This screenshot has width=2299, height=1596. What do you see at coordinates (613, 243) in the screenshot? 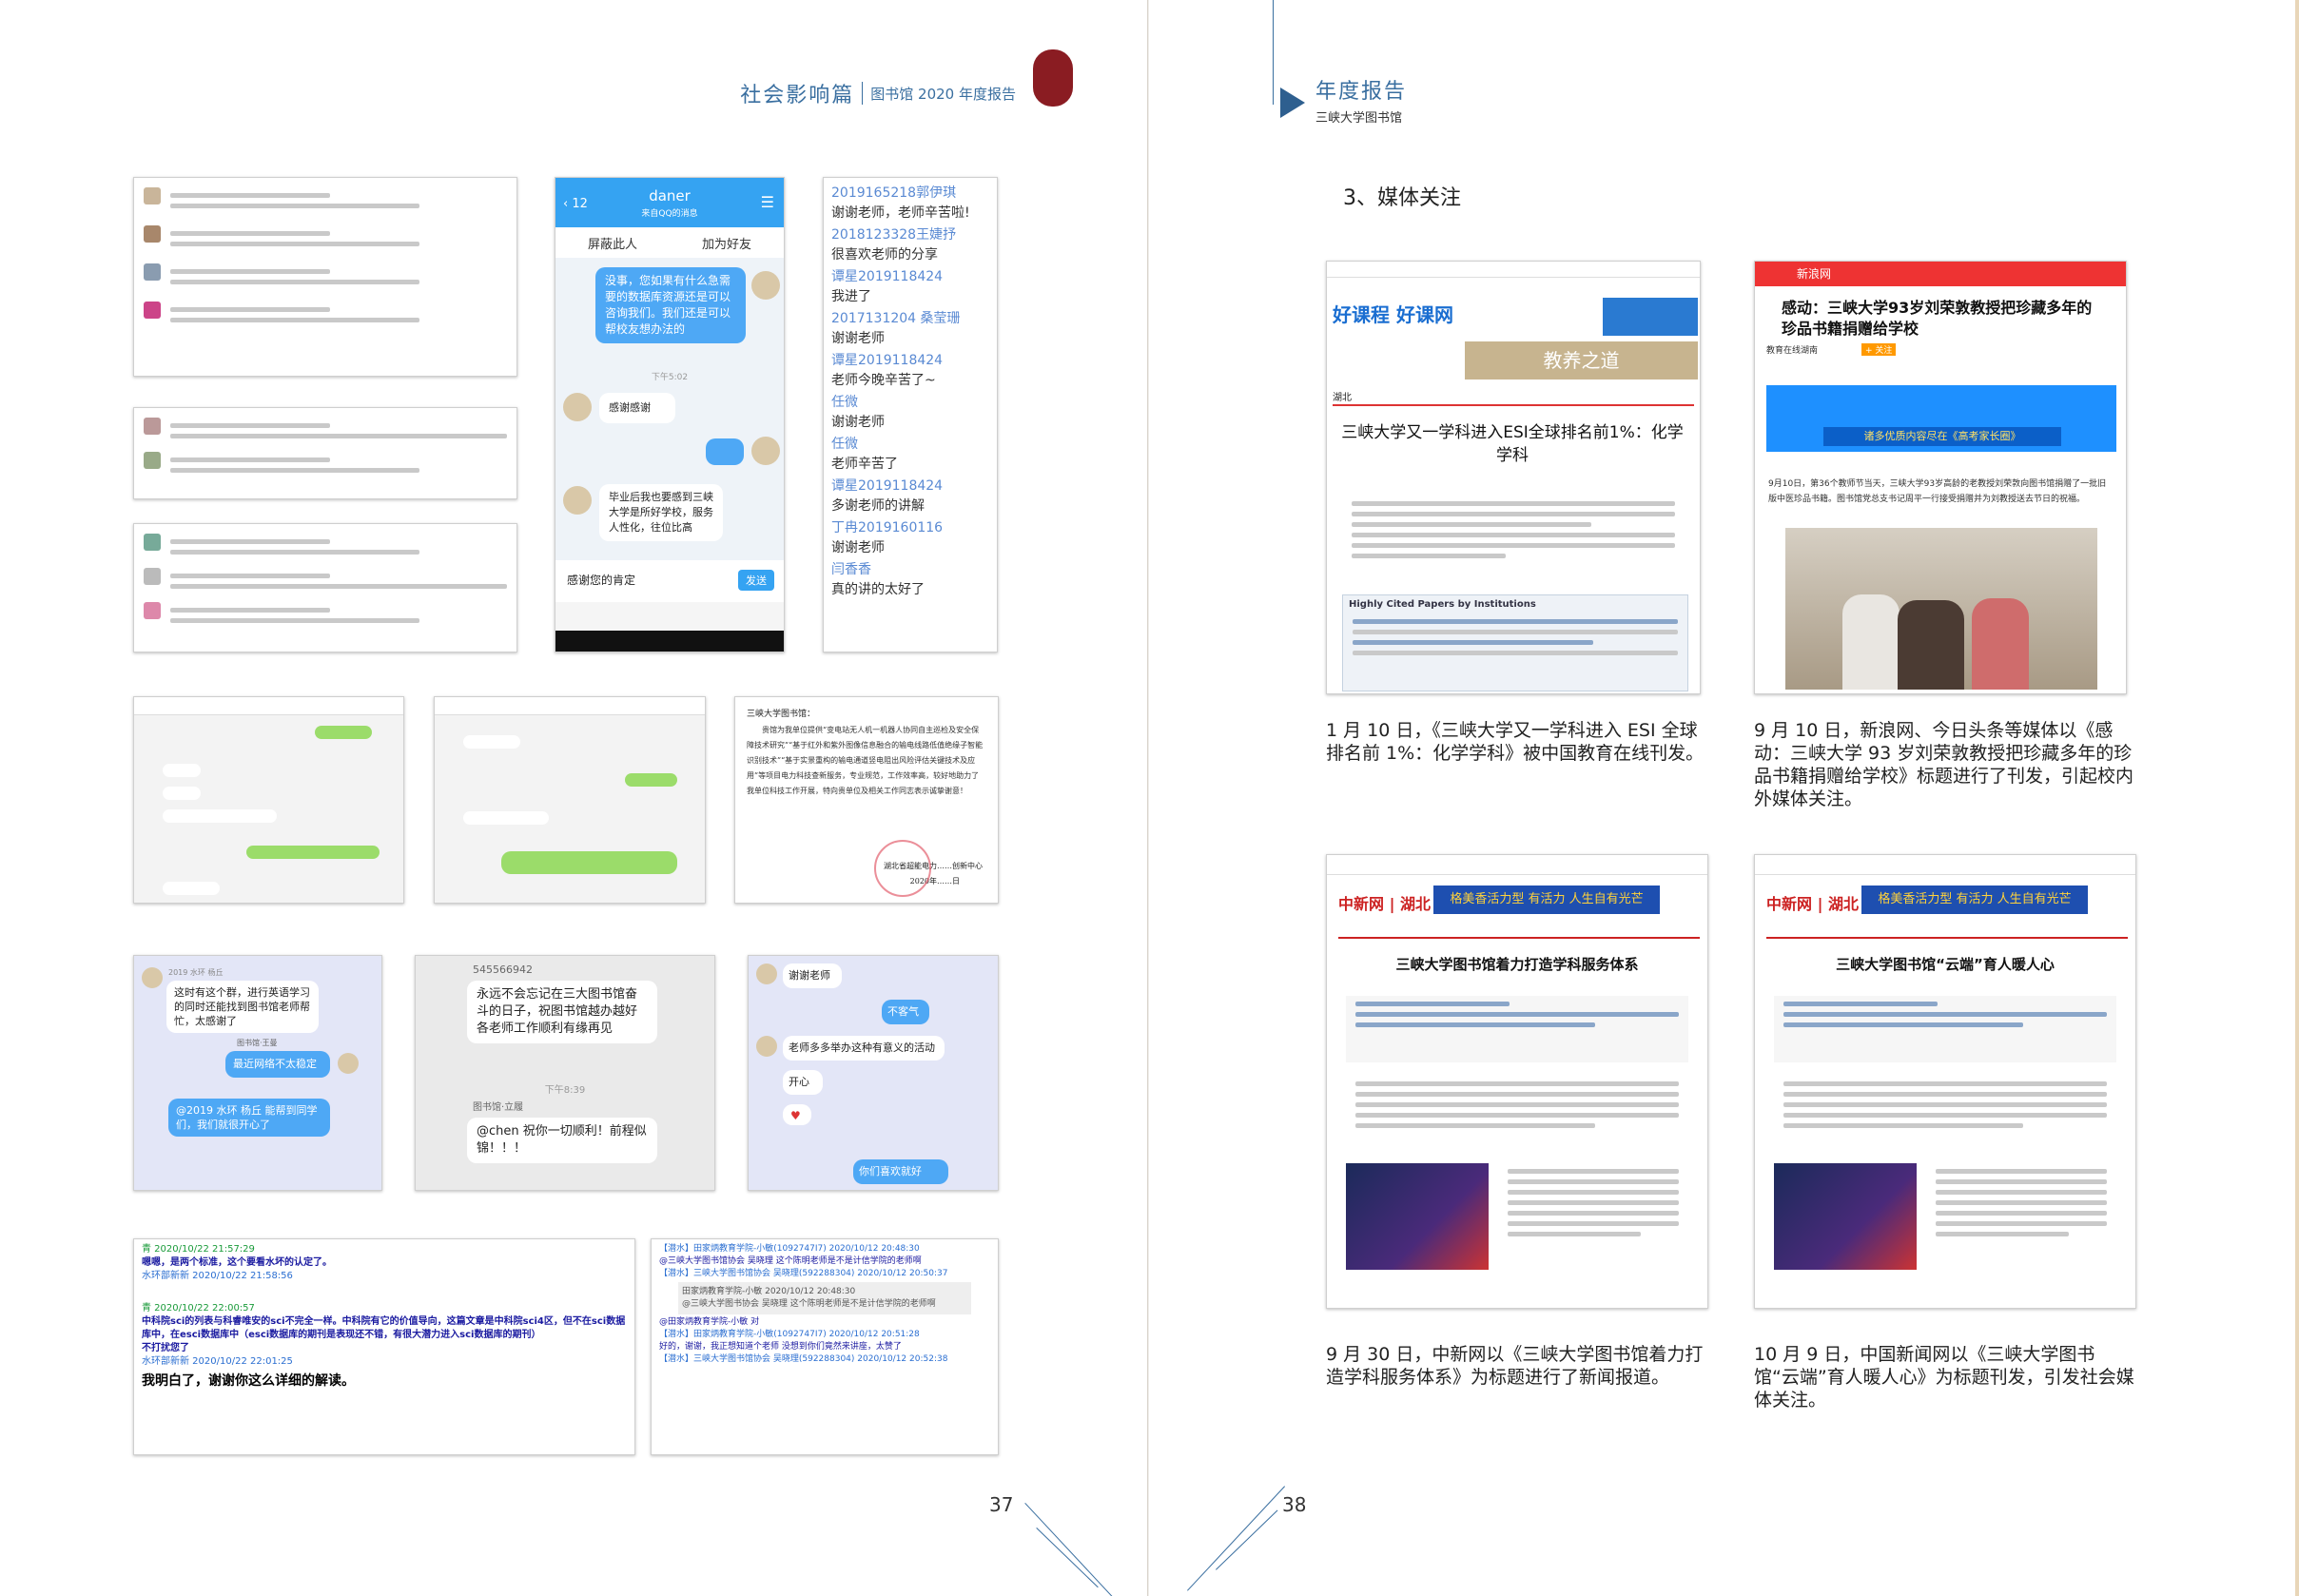
I see `block-button: 屏蔽此人` at bounding box center [613, 243].